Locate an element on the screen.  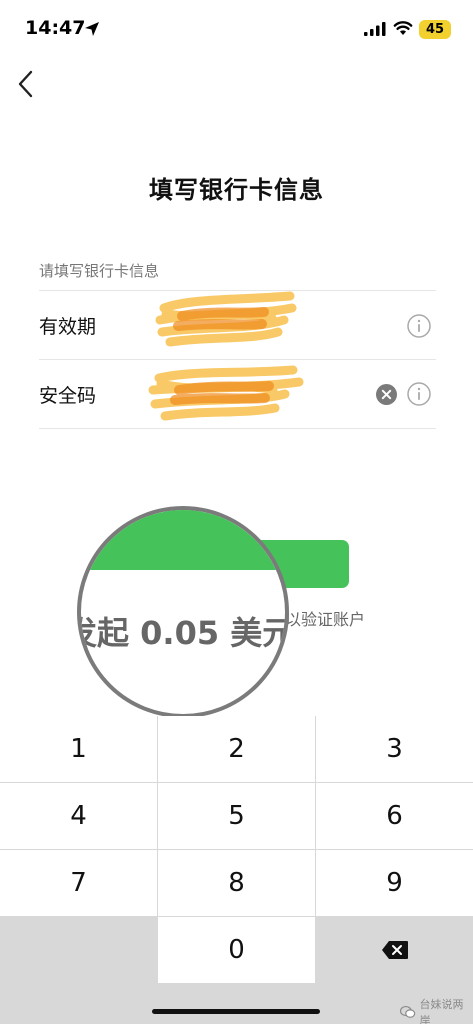
watermark: 台妹说两岸 is located at coordinates (436, 1010).